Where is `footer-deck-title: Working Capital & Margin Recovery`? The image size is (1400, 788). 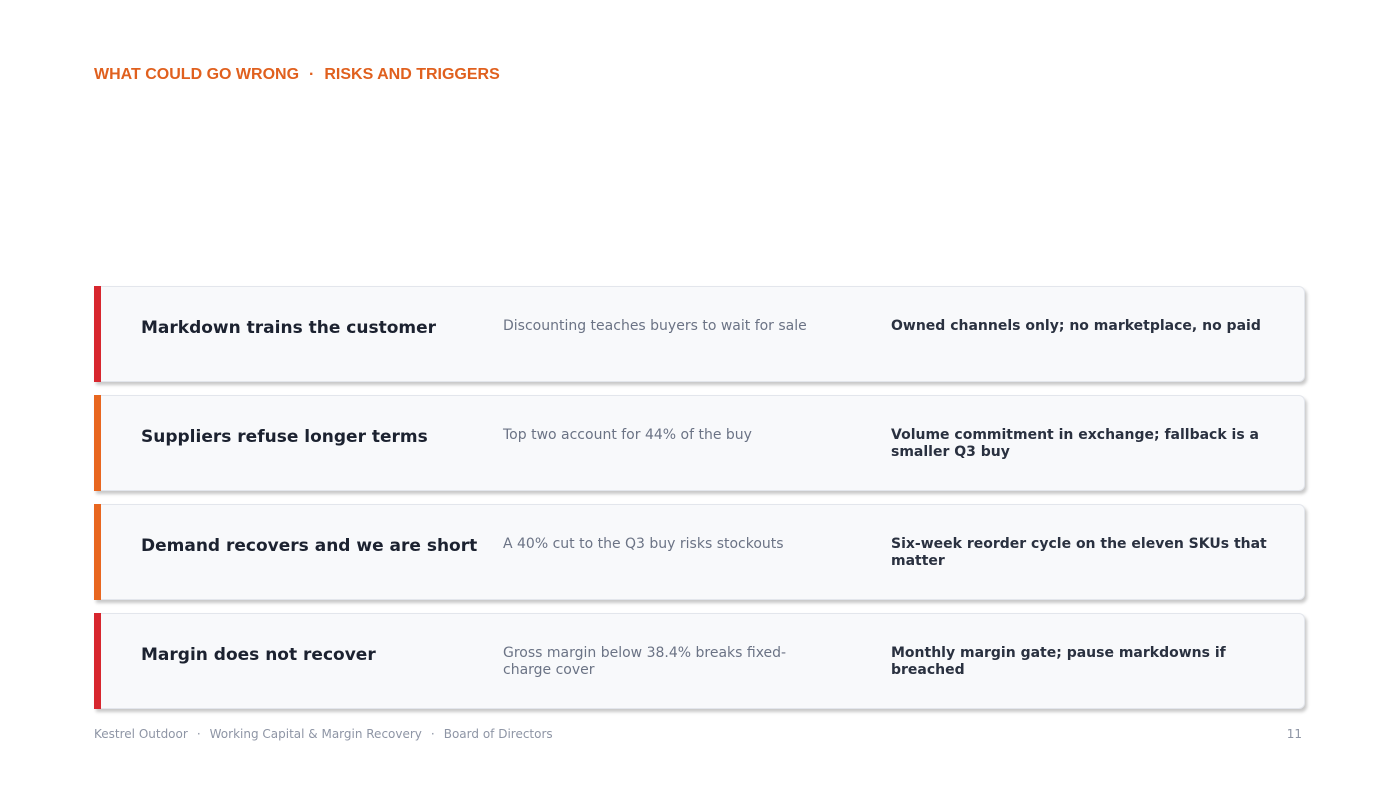
footer-deck-title: Working Capital & Margin Recovery is located at coordinates (315, 734).